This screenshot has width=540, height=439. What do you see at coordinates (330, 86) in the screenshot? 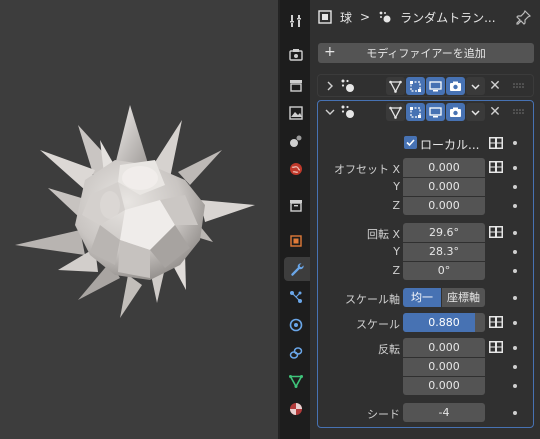
I see `chevron-right-icon` at bounding box center [330, 86].